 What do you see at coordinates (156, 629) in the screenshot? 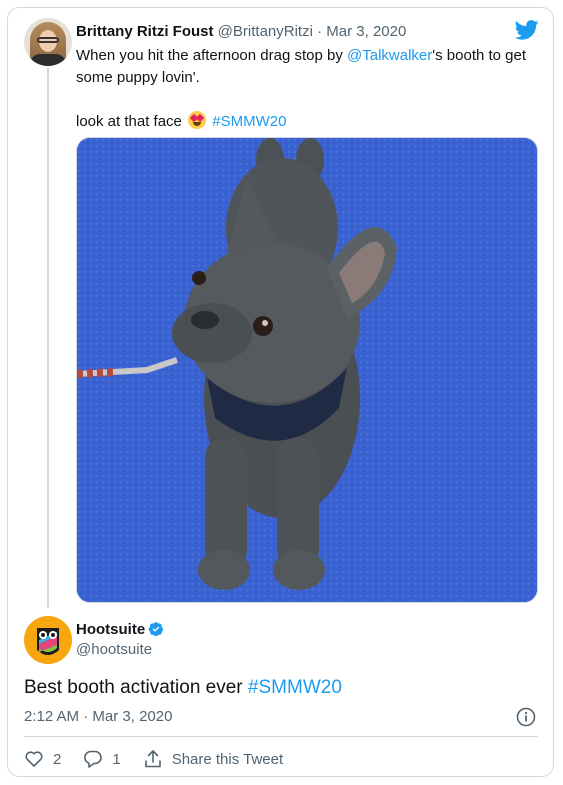
I see `verified-badge-icon` at bounding box center [156, 629].